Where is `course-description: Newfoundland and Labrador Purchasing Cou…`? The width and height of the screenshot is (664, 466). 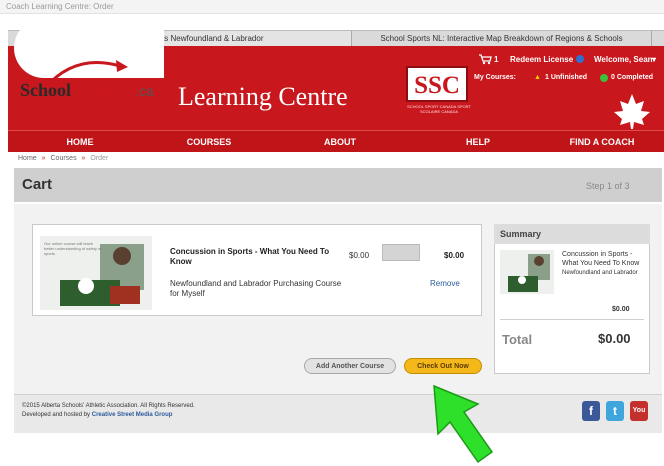
course-description: Newfoundland and Labrador Purchasing Cou… is located at coordinates (256, 288).